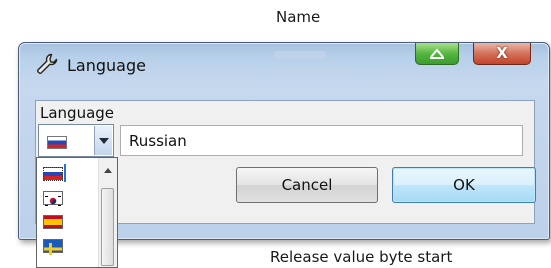 This screenshot has width=551, height=268. What do you see at coordinates (298, 17) in the screenshot?
I see `name-column-header: Name` at bounding box center [298, 17].